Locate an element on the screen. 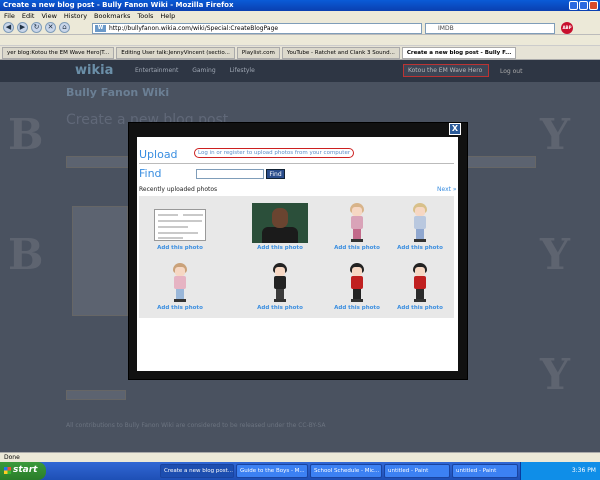  search-input-value: IMDB is located at coordinates (446, 28).